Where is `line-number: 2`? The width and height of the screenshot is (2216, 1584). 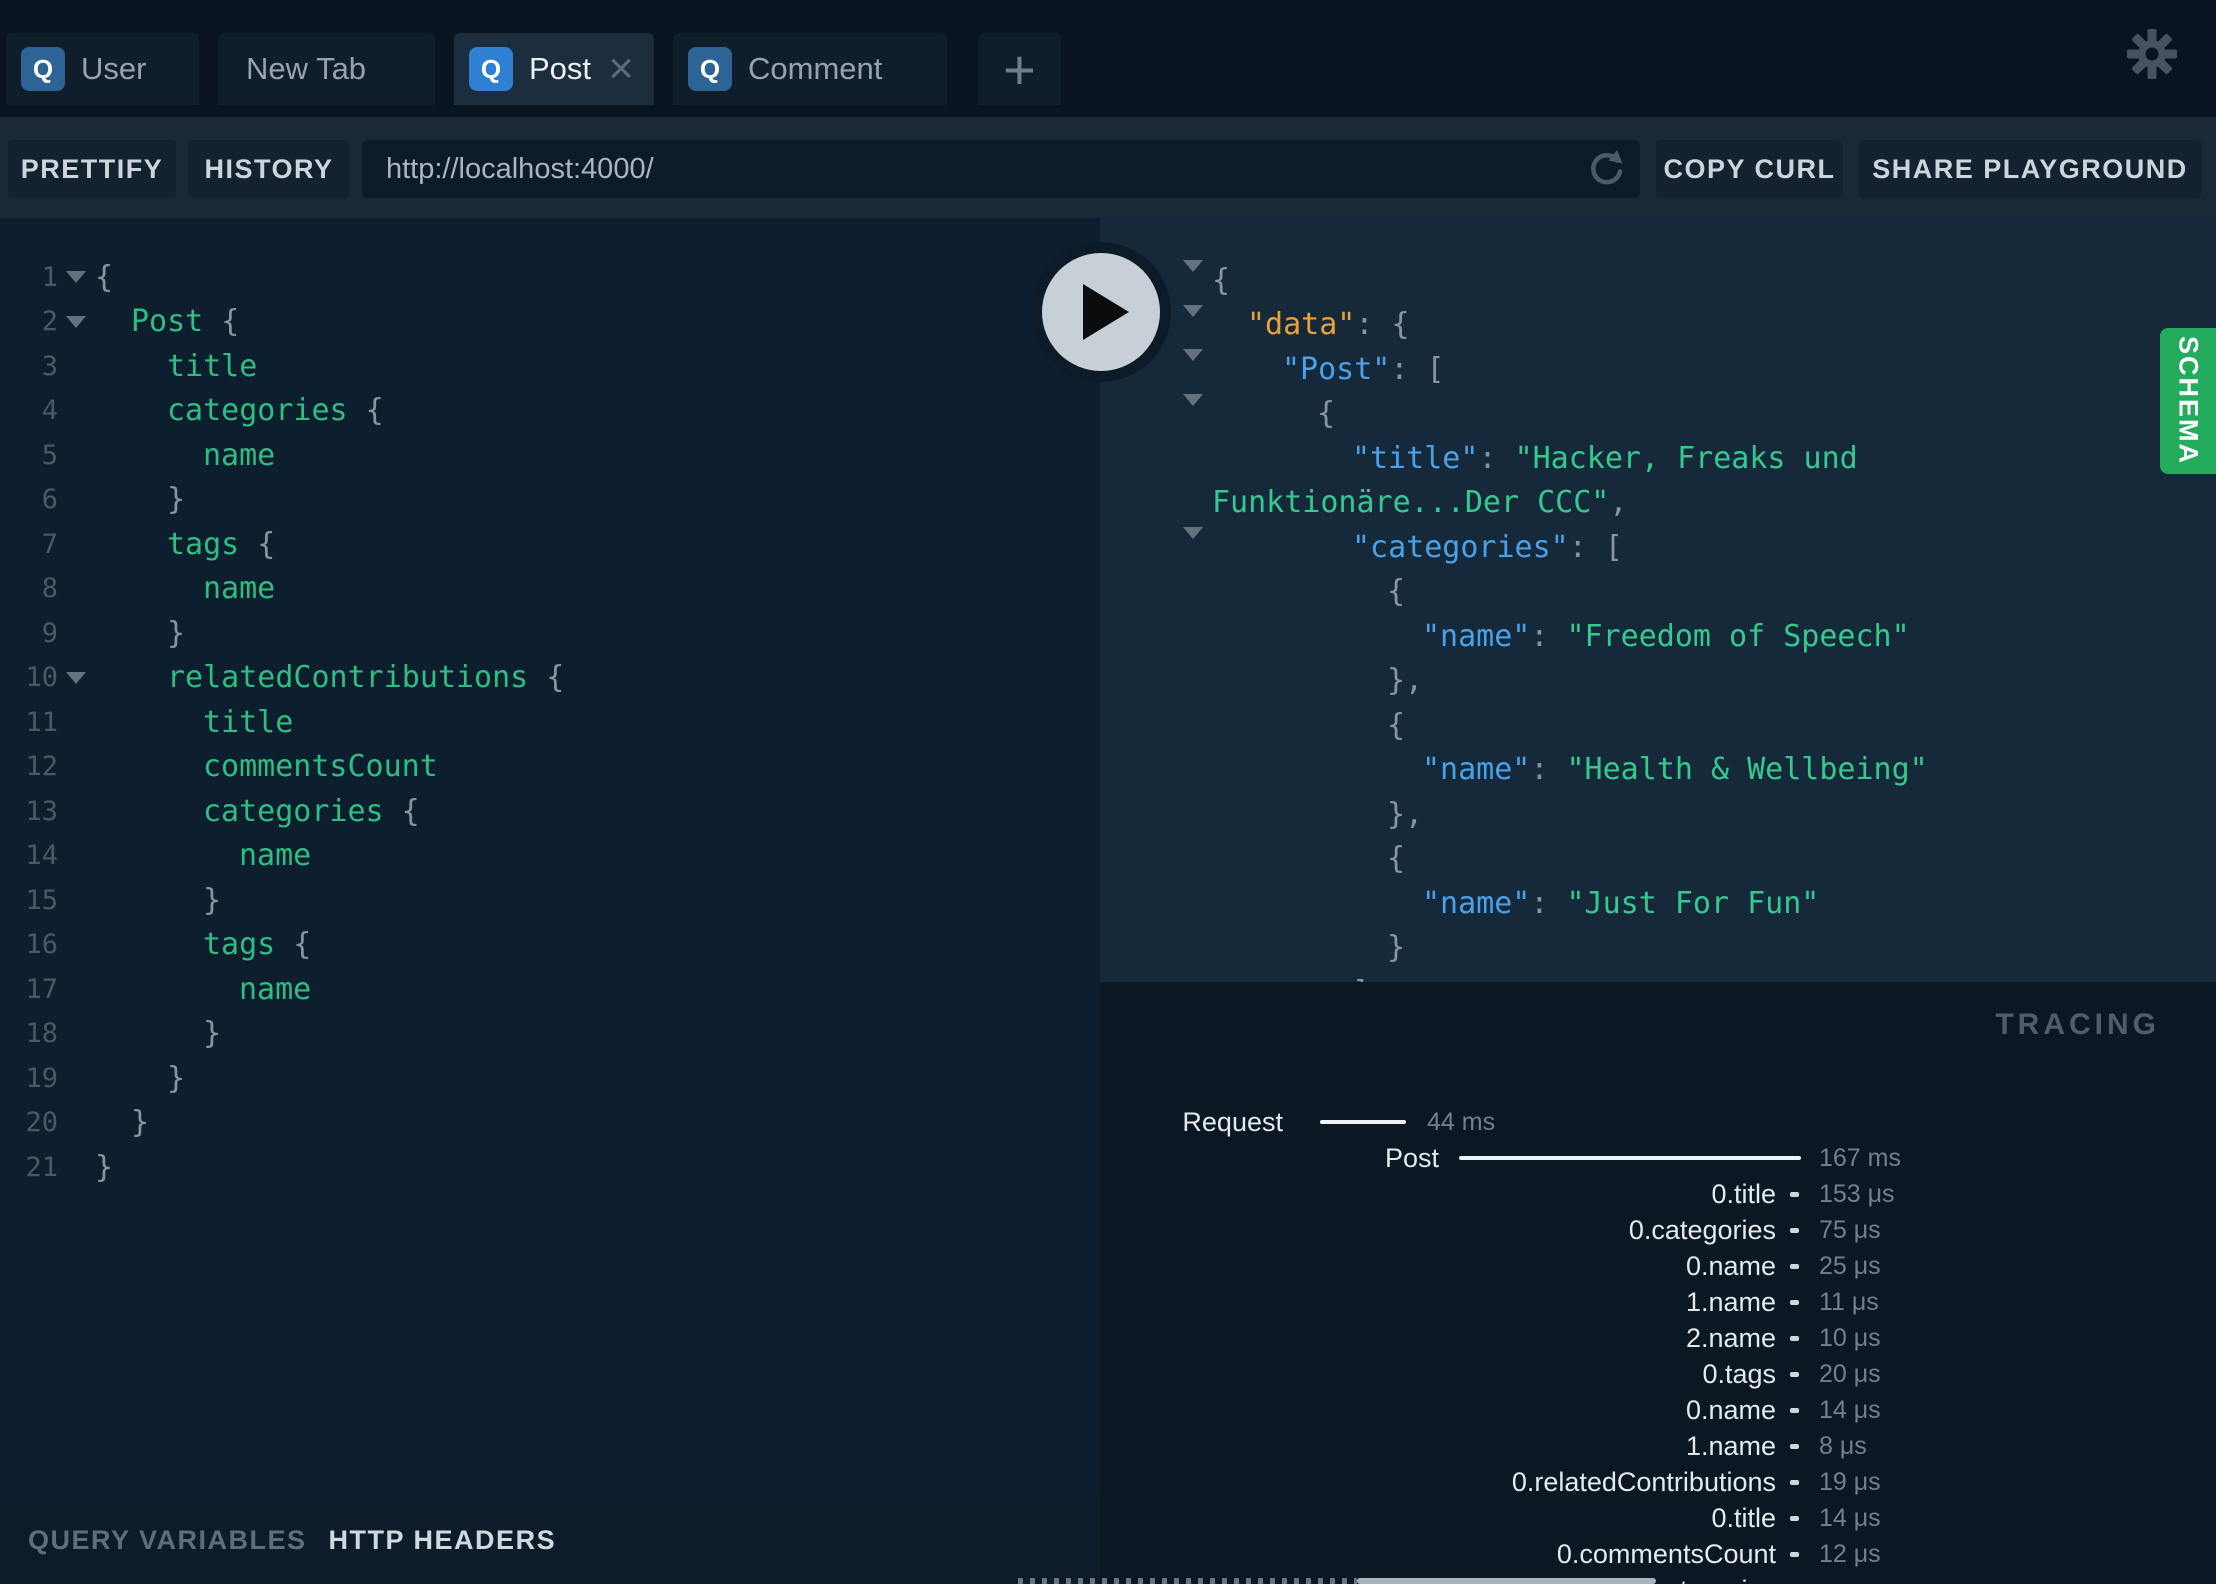 line-number: 2 is located at coordinates (49, 322).